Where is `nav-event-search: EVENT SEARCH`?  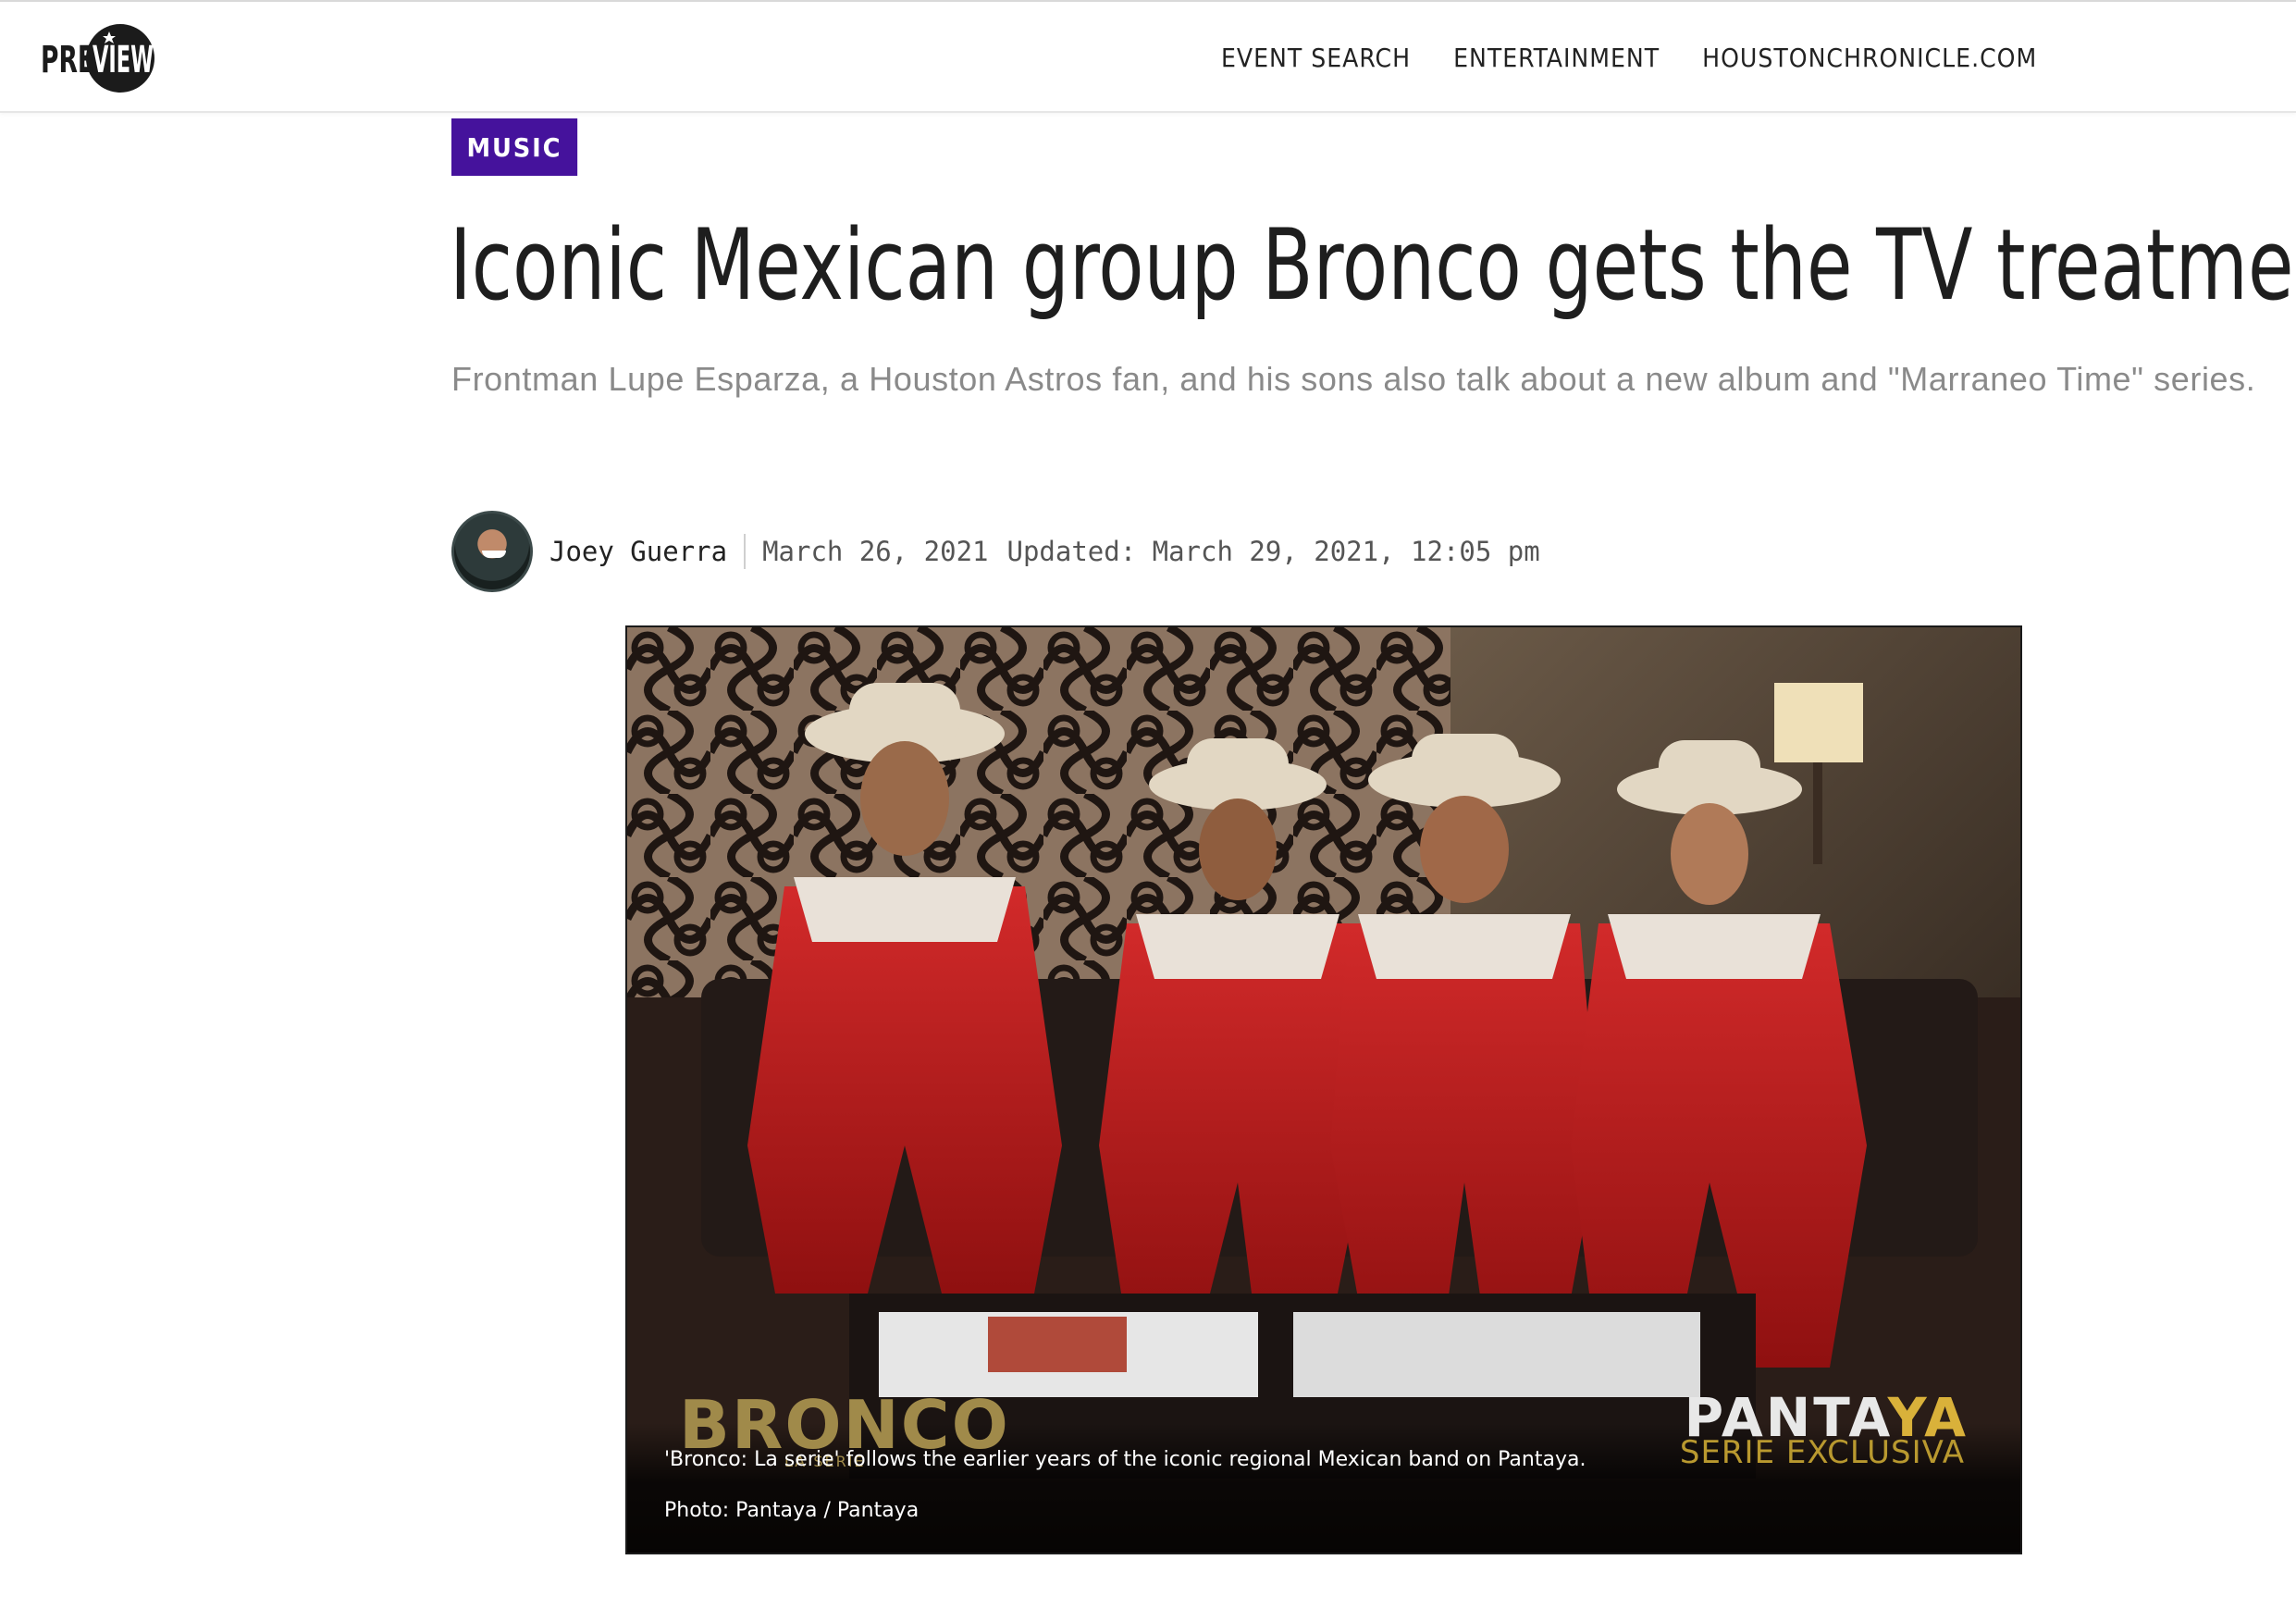 nav-event-search: EVENT SEARCH is located at coordinates (1316, 58).